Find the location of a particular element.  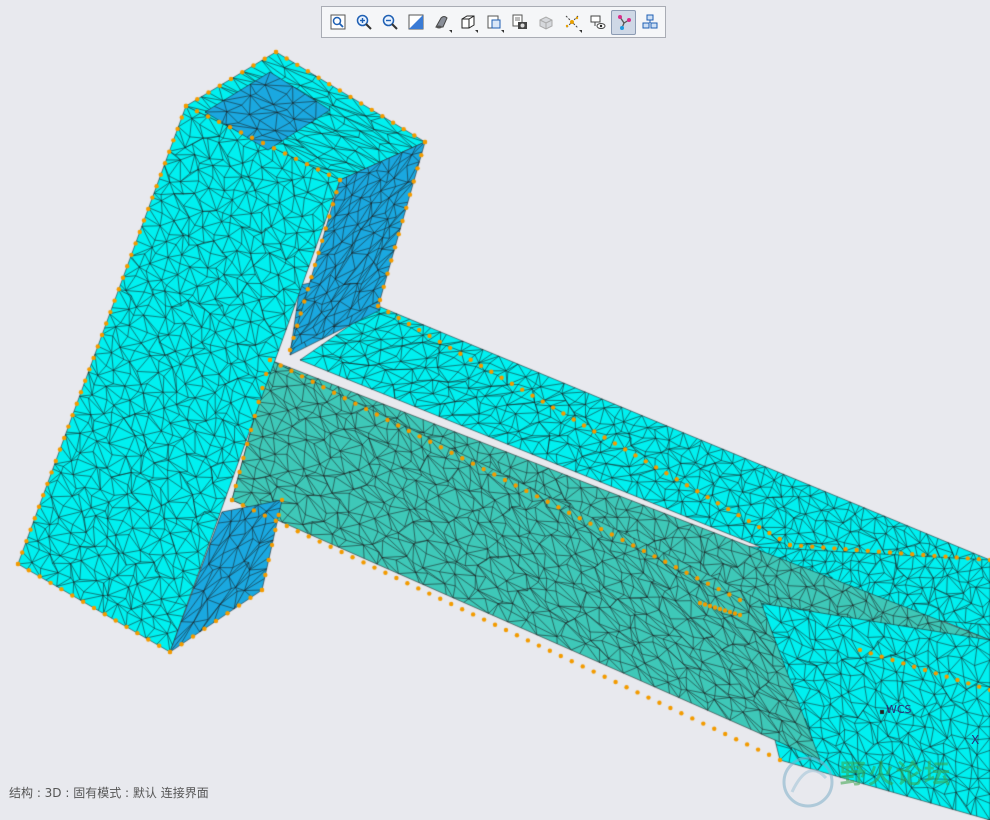

forum-watermark: 野火论坛 is located at coordinates (883, 782).